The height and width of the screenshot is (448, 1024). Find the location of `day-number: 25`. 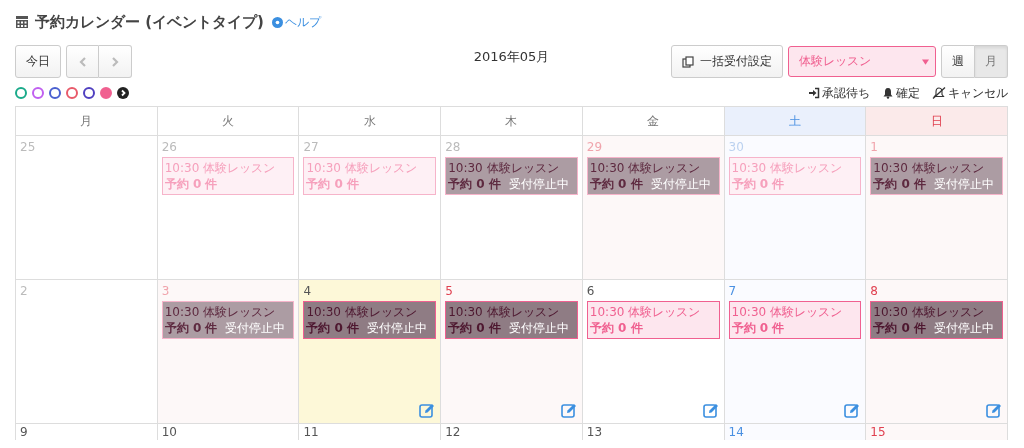

day-number: 25 is located at coordinates (28, 147).